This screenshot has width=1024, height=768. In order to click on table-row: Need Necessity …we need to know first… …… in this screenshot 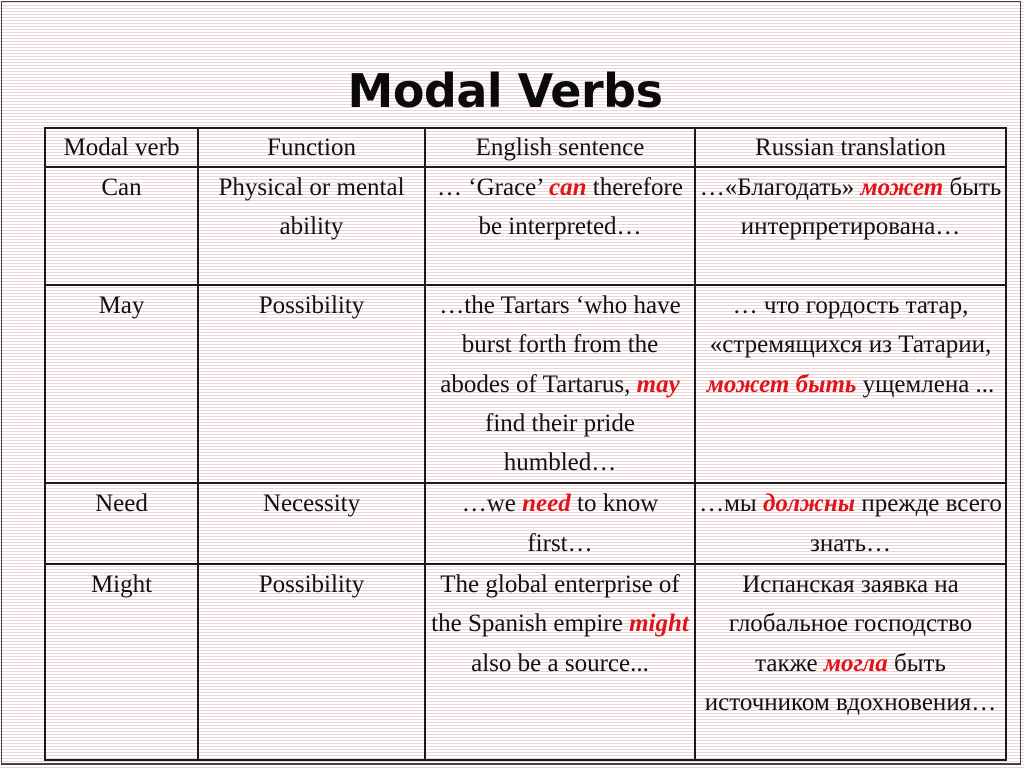, I will do `click(525, 524)`.